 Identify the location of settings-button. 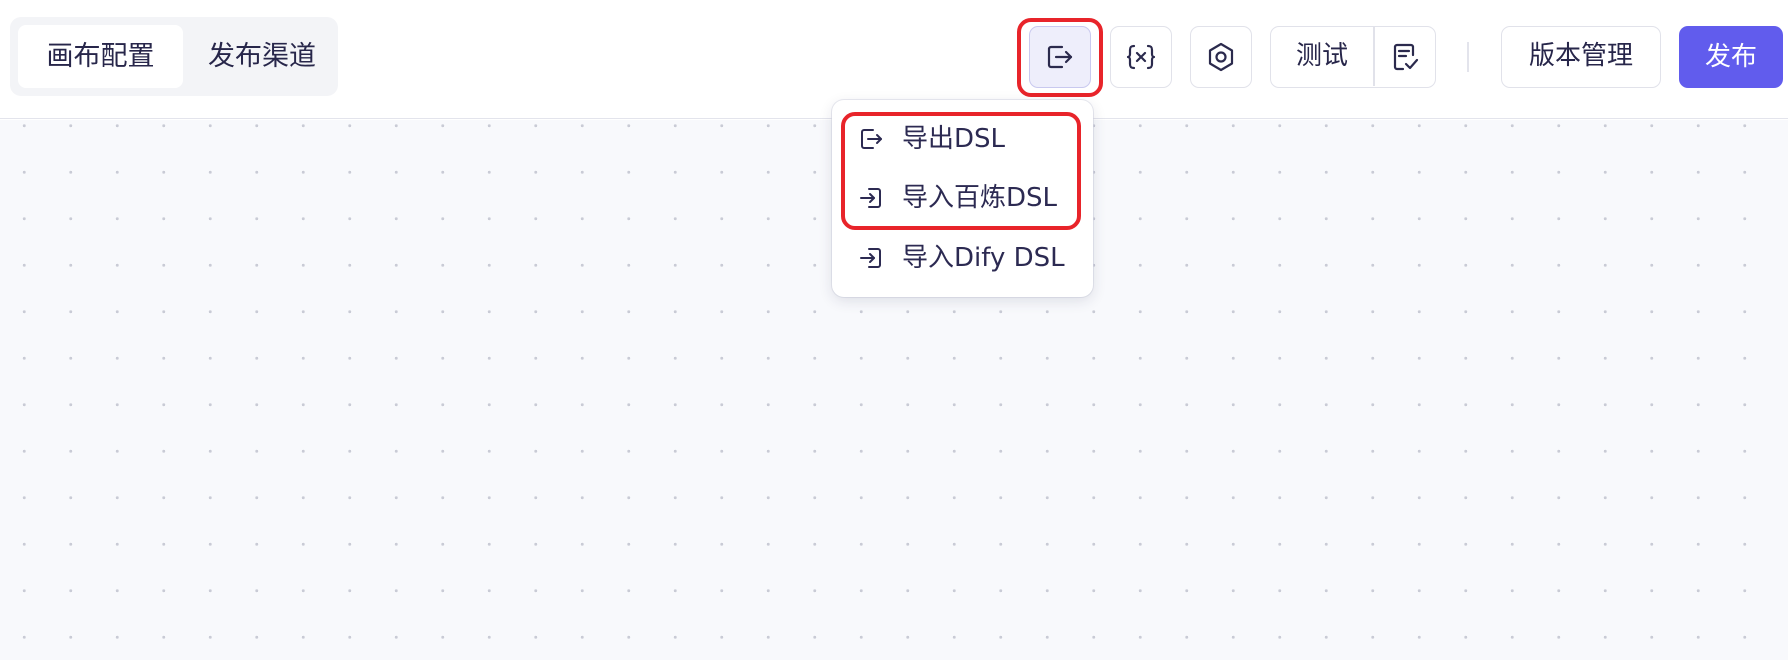
(1221, 57).